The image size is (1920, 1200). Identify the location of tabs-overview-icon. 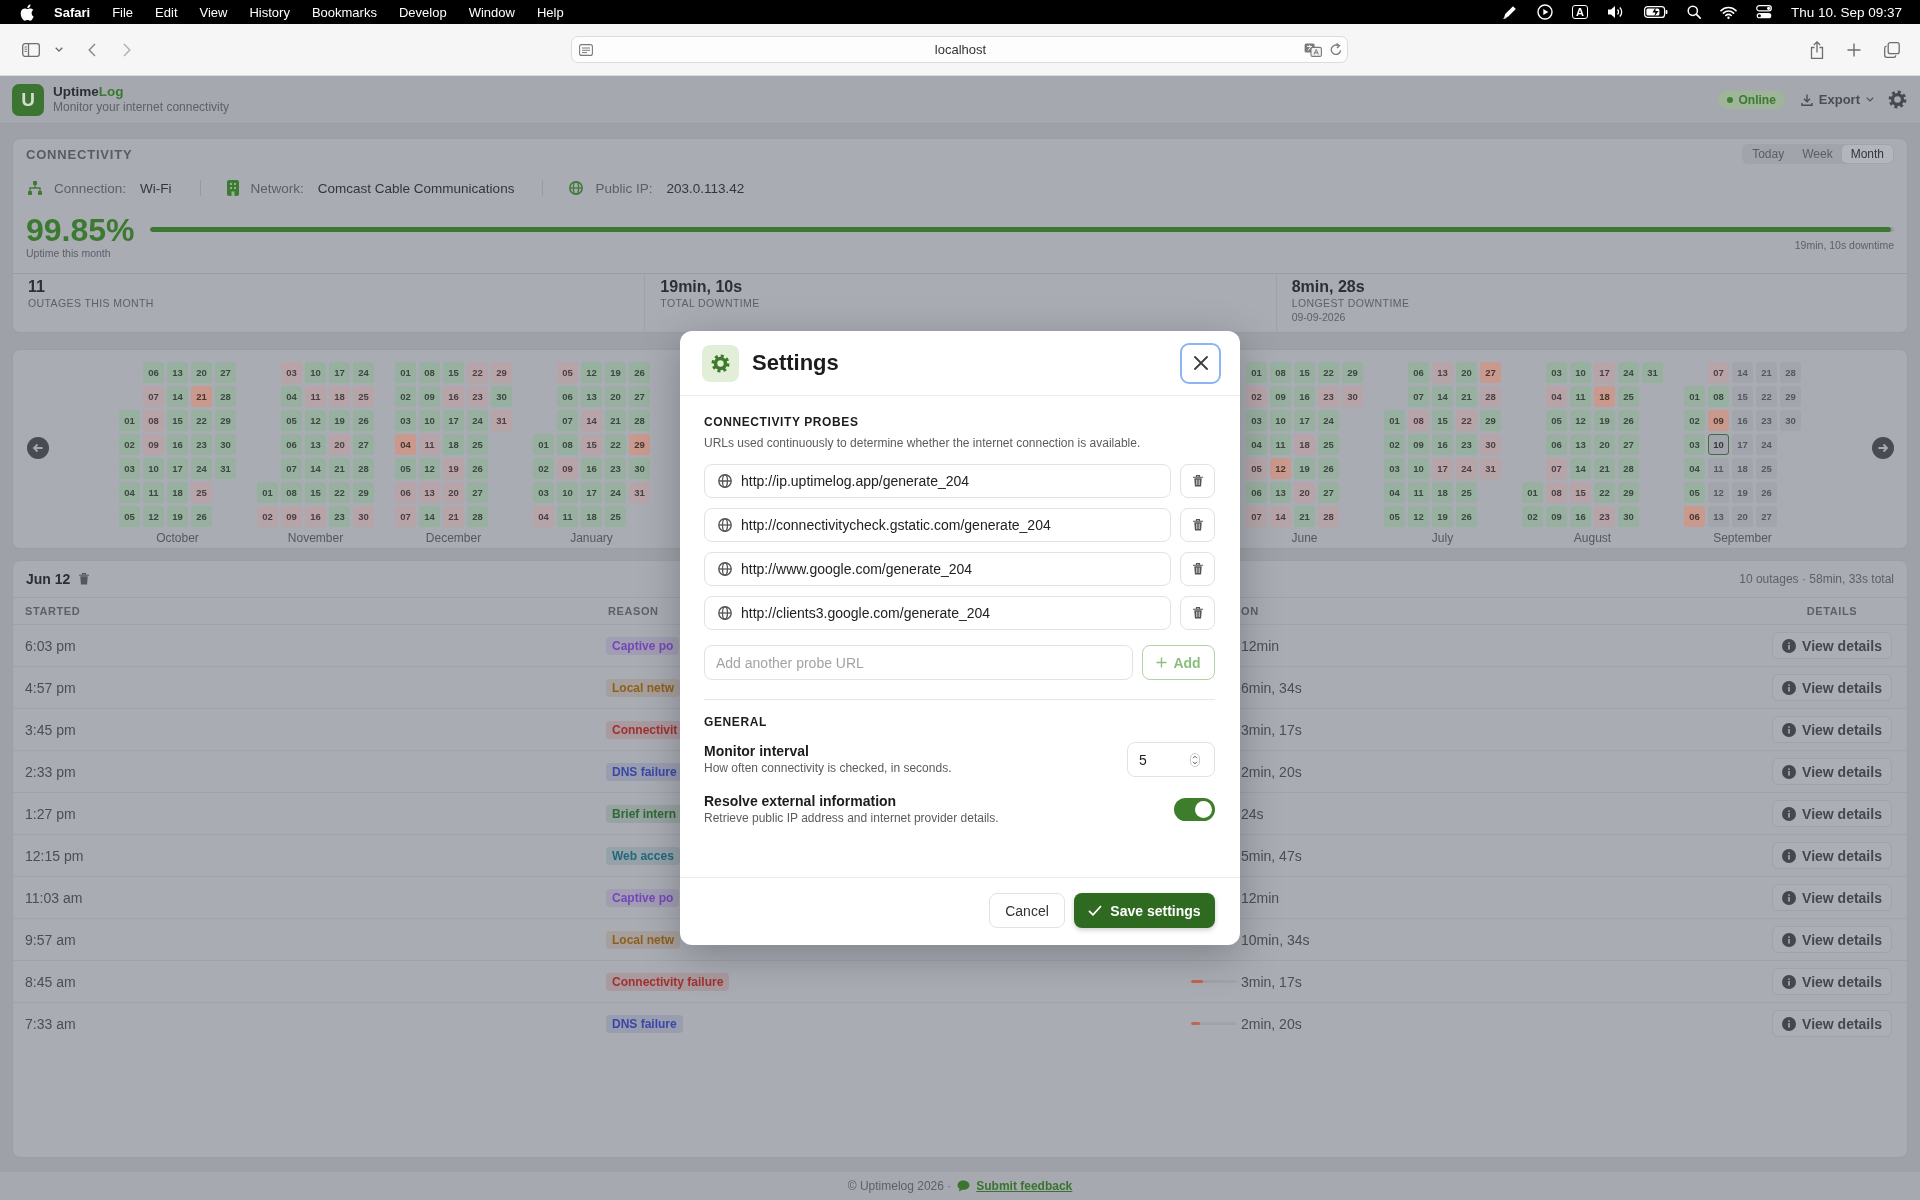
(1892, 49).